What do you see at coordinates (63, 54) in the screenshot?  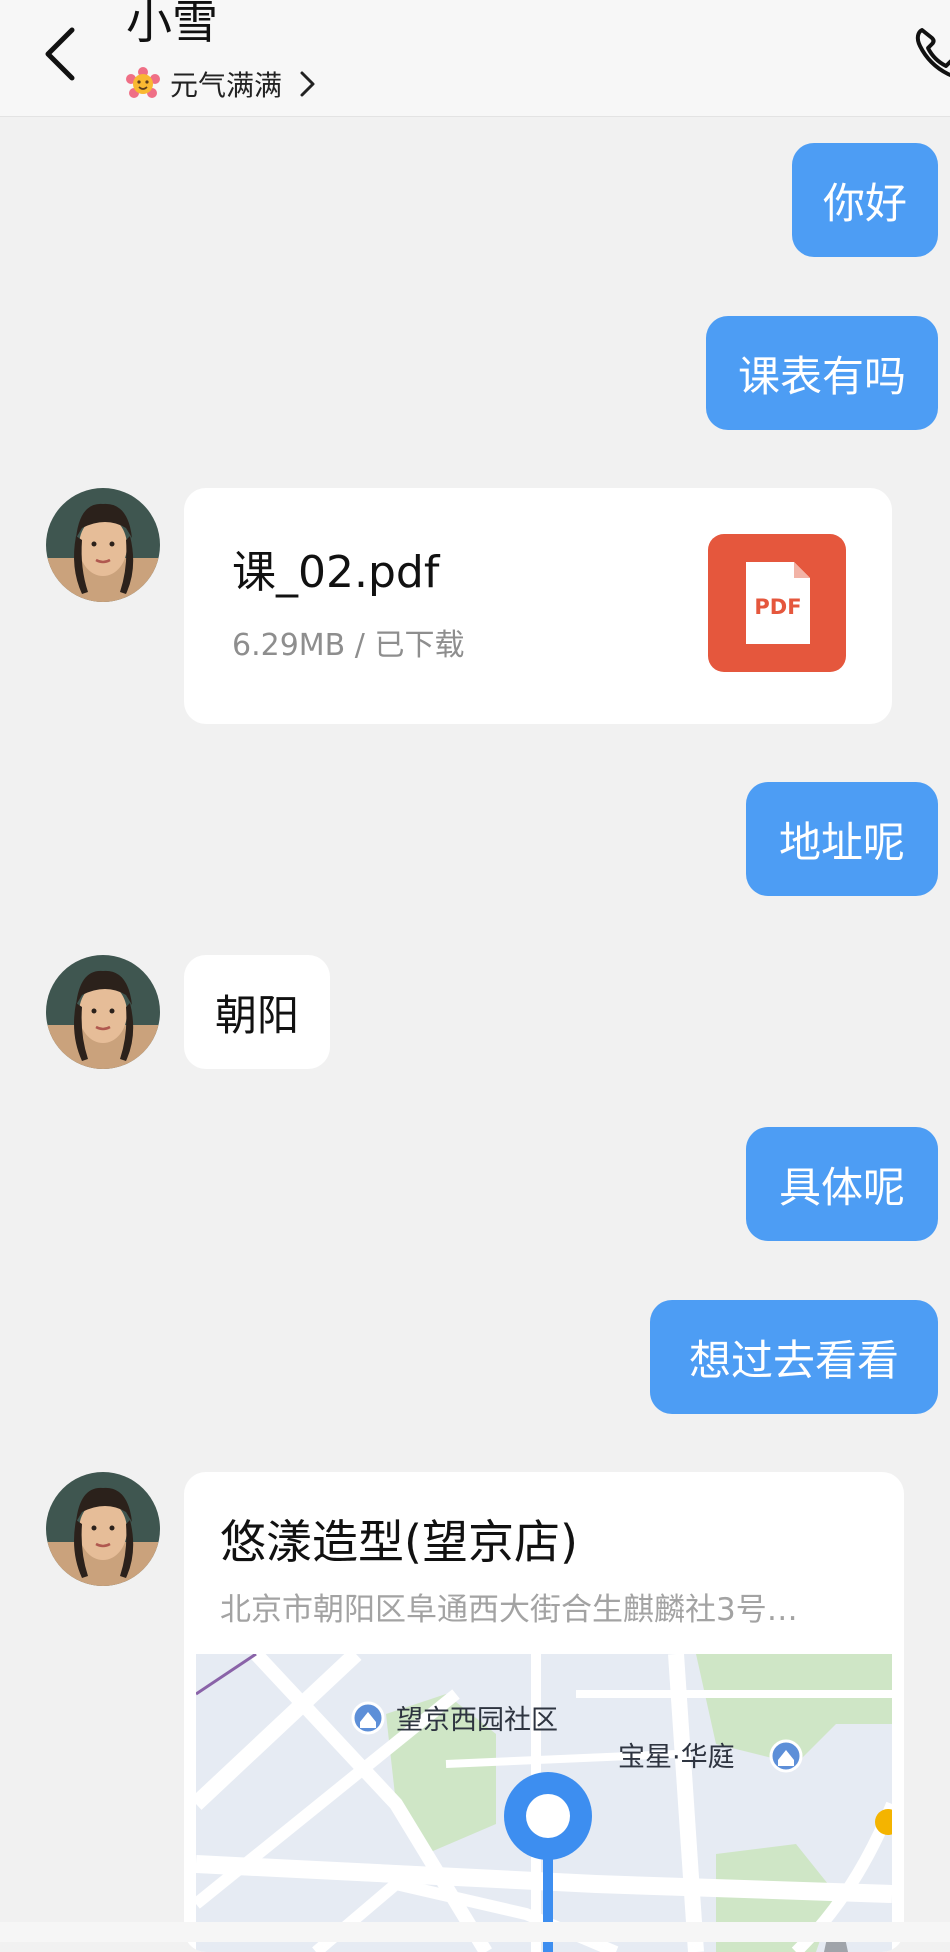 I see `back-icon` at bounding box center [63, 54].